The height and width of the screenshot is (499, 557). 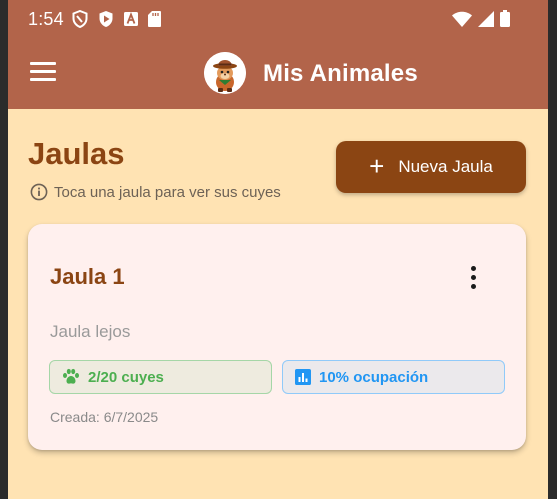 What do you see at coordinates (486, 18) in the screenshot?
I see `signal-icon` at bounding box center [486, 18].